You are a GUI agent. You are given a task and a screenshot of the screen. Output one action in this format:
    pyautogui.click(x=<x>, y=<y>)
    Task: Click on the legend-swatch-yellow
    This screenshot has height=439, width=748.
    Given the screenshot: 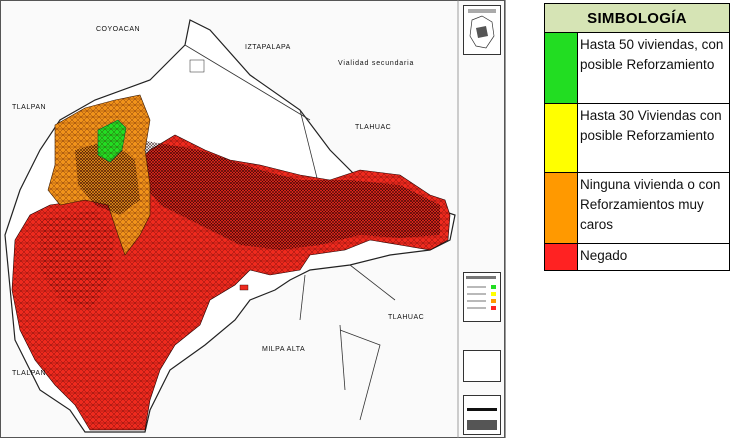 What is the action you would take?
    pyautogui.click(x=561, y=138)
    